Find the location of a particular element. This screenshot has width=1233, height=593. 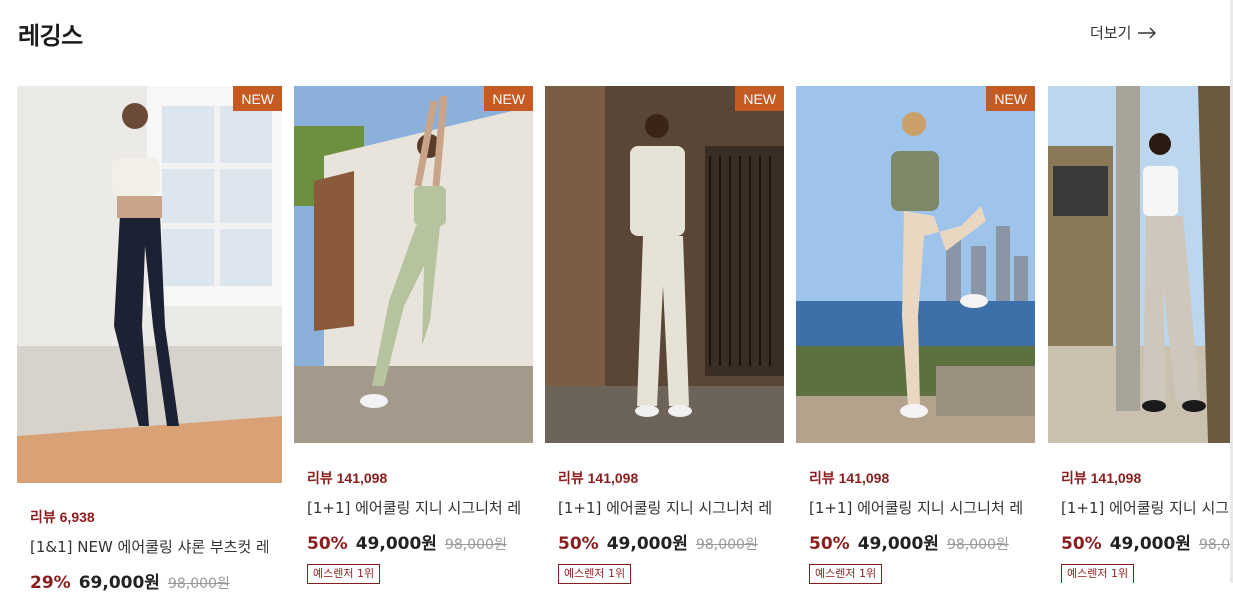

section-title: 레깅스 is located at coordinates (50, 36).